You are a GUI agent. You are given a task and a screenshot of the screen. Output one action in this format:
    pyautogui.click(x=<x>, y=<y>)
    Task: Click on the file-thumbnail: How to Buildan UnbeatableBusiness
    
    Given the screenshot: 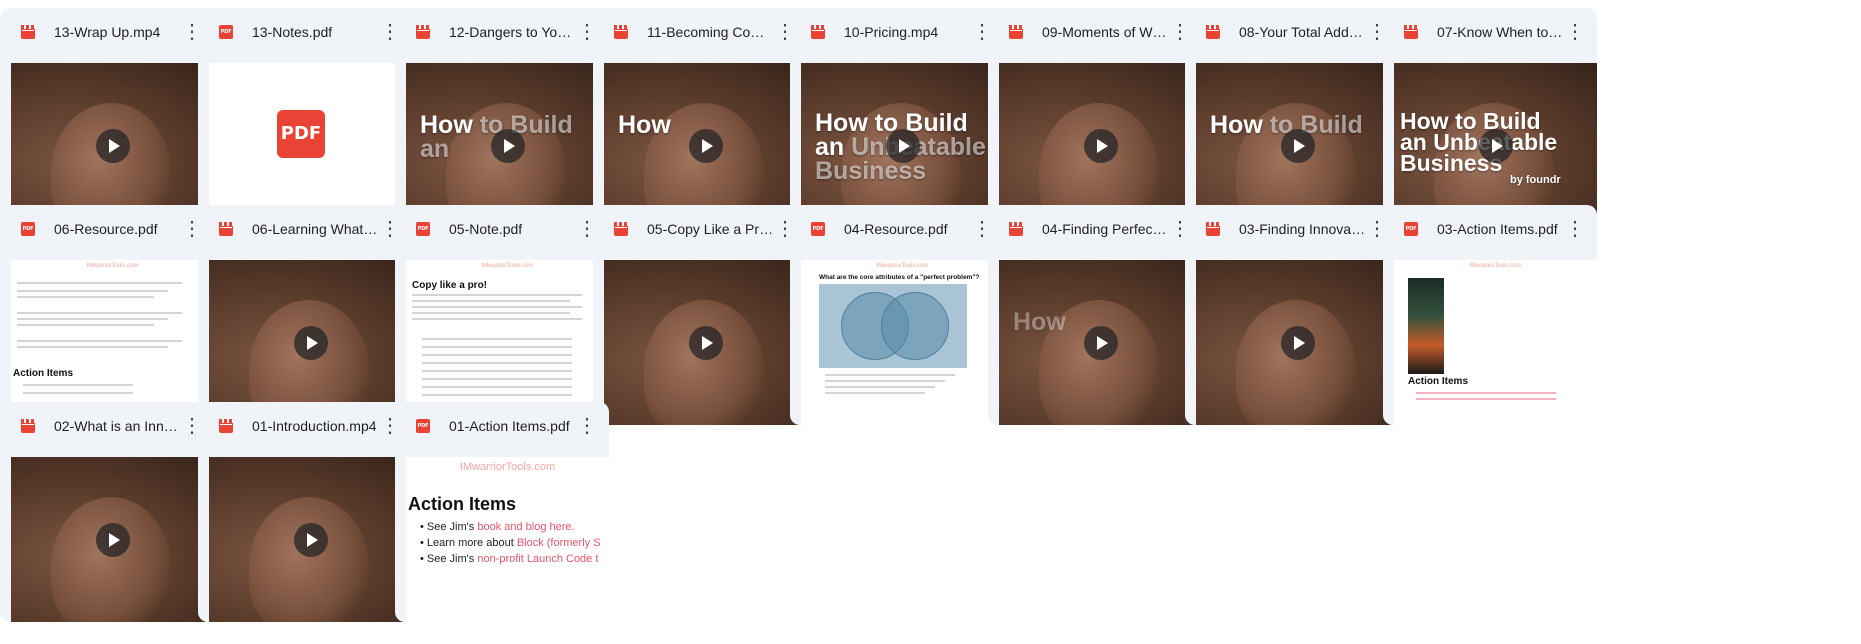 What is the action you would take?
    pyautogui.click(x=902, y=145)
    